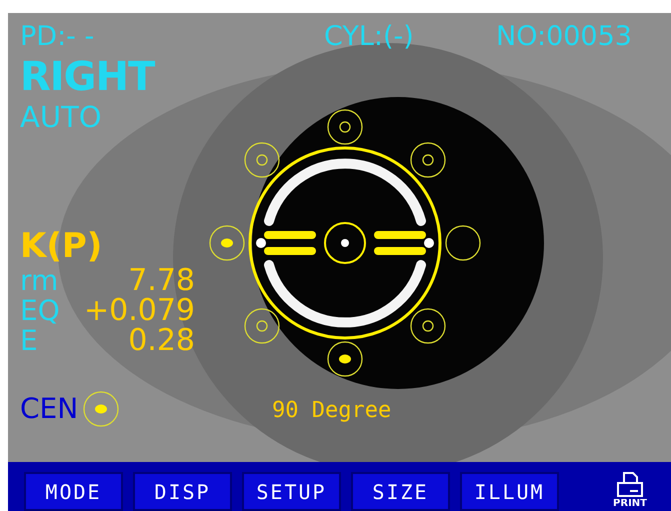  I want to click on record-number: NO:00053, so click(564, 37).